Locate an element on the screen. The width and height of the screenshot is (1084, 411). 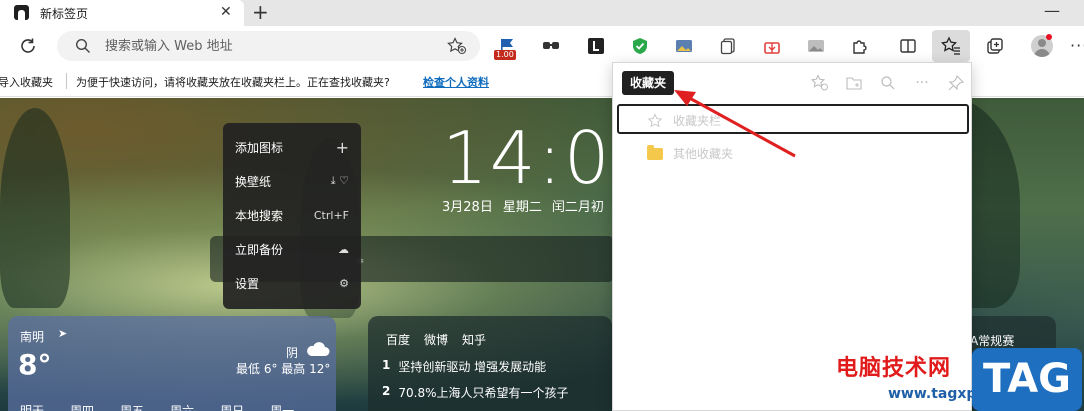
favorites-panel-toolbar: ··· is located at coordinates (888, 83).